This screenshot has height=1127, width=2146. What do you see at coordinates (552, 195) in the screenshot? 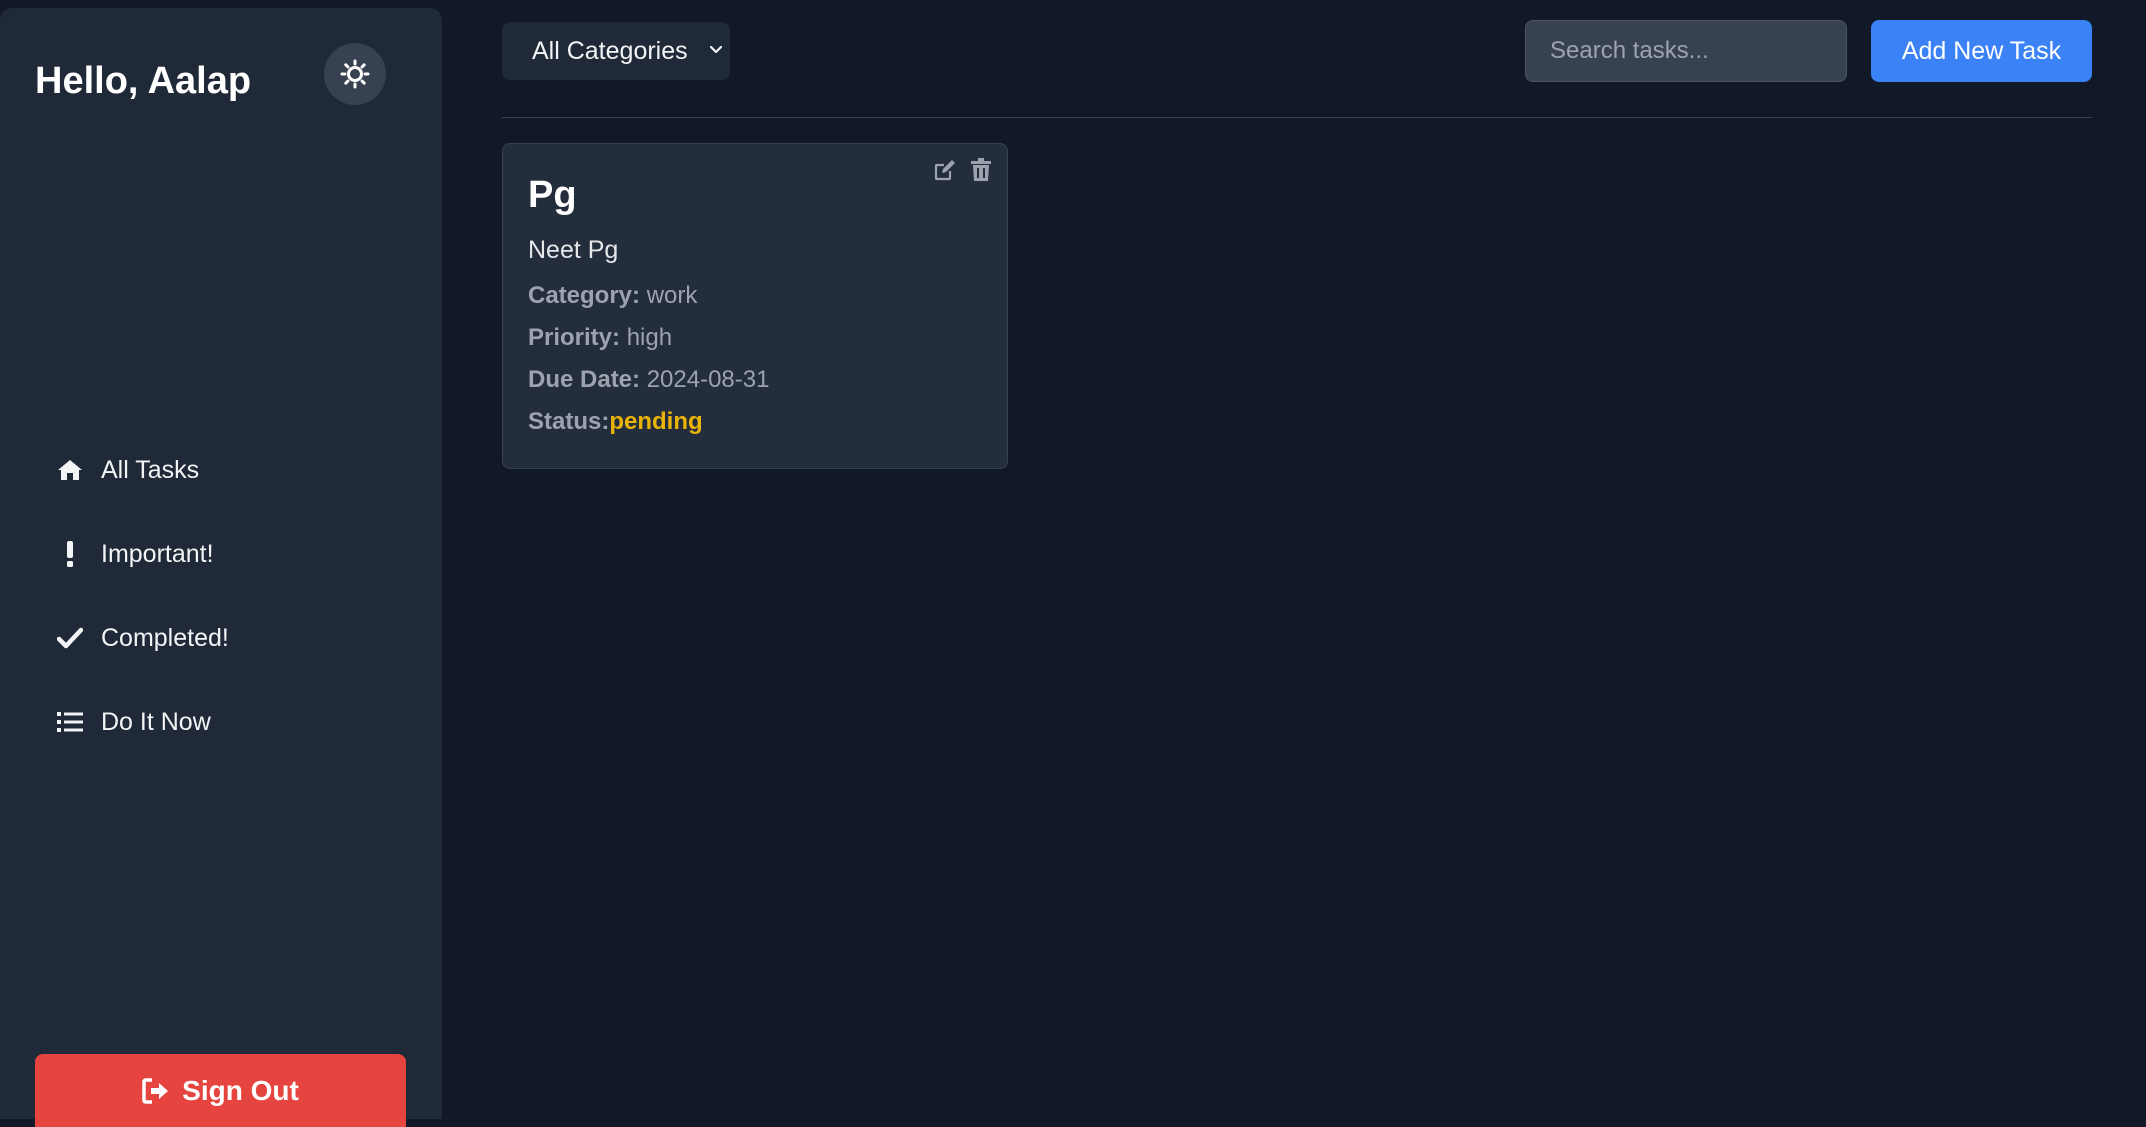
I see `task-title: Pg` at bounding box center [552, 195].